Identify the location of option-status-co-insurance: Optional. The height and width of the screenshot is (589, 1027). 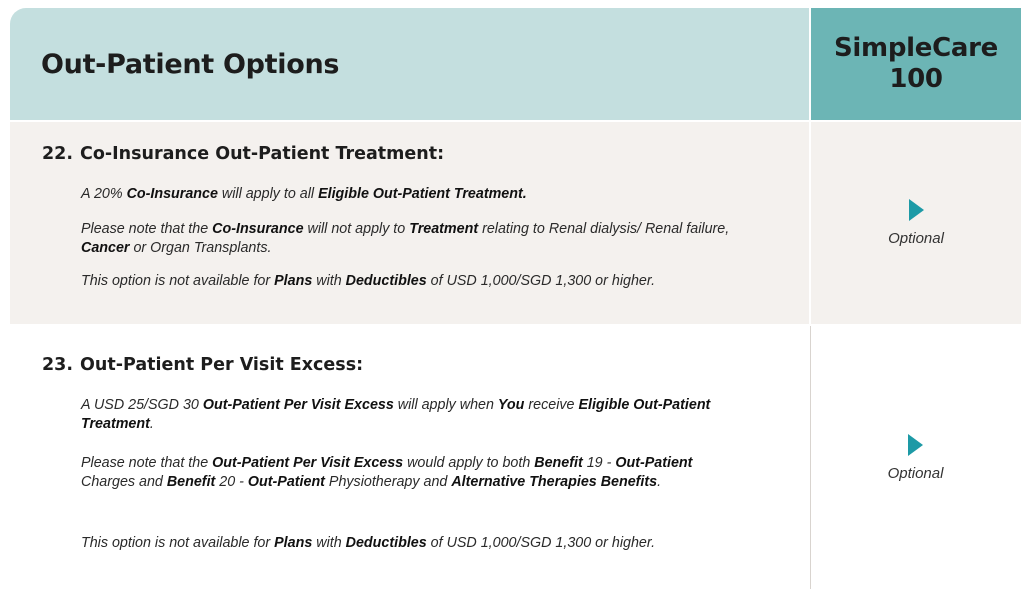
(916, 223).